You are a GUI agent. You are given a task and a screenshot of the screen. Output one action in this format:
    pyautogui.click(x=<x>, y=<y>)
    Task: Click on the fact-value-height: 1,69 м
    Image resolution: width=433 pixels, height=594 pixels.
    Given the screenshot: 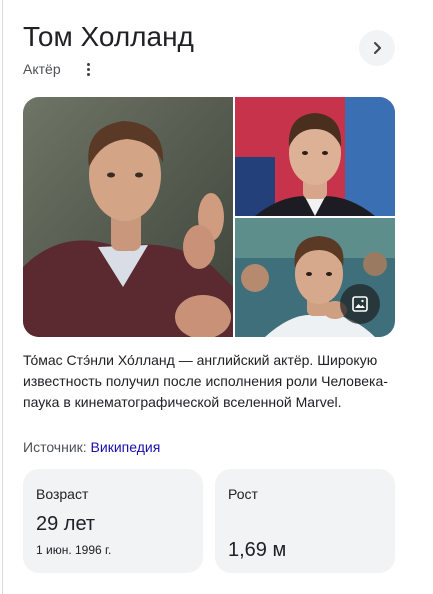 What is the action you would take?
    pyautogui.click(x=257, y=550)
    